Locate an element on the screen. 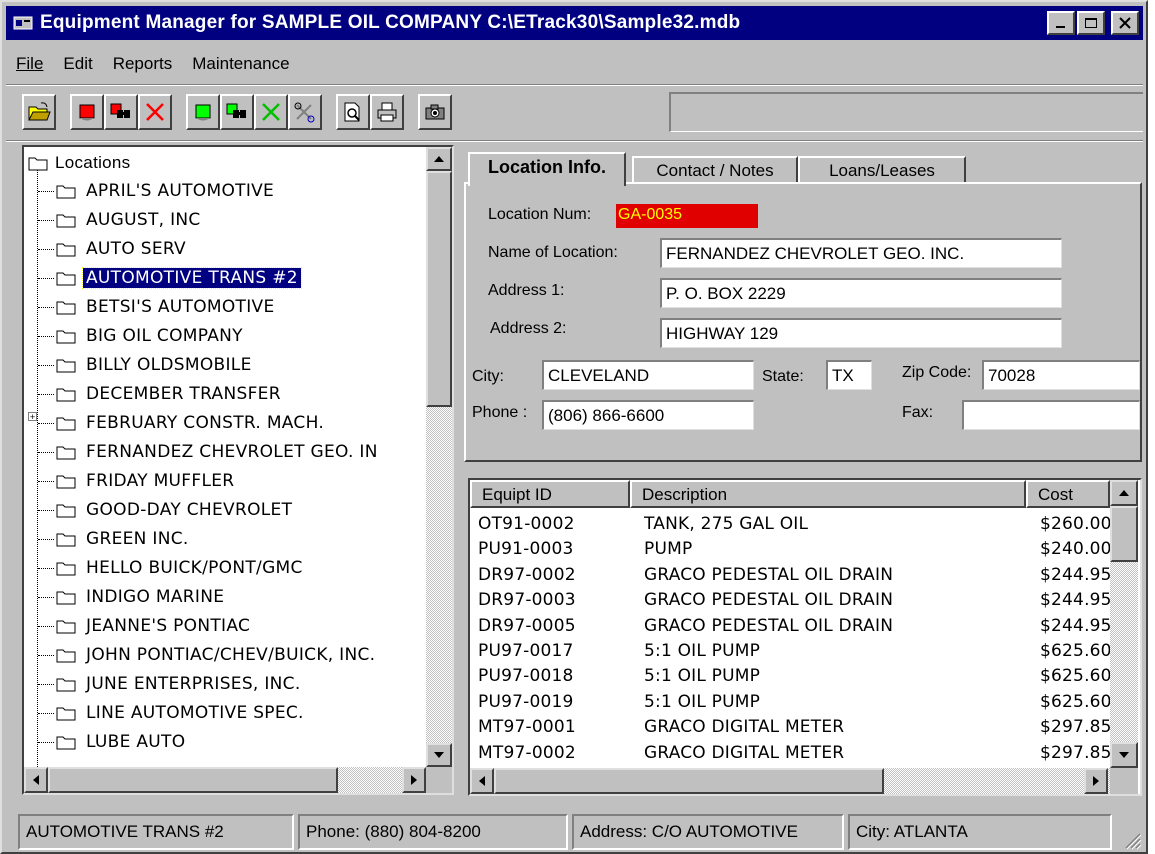 The width and height of the screenshot is (1155, 854). tree-item-label: GREEN INC. is located at coordinates (137, 539).